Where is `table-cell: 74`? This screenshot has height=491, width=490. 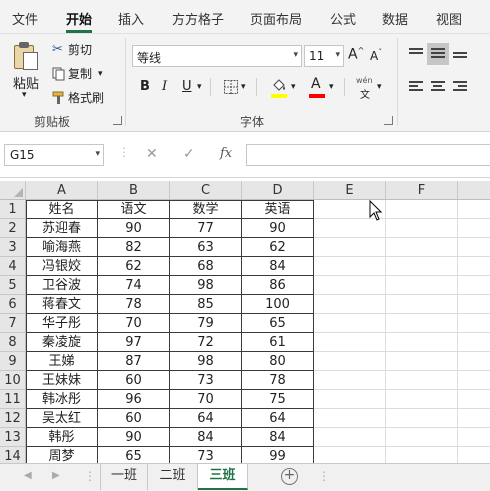
table-cell: 74 is located at coordinates (134, 285).